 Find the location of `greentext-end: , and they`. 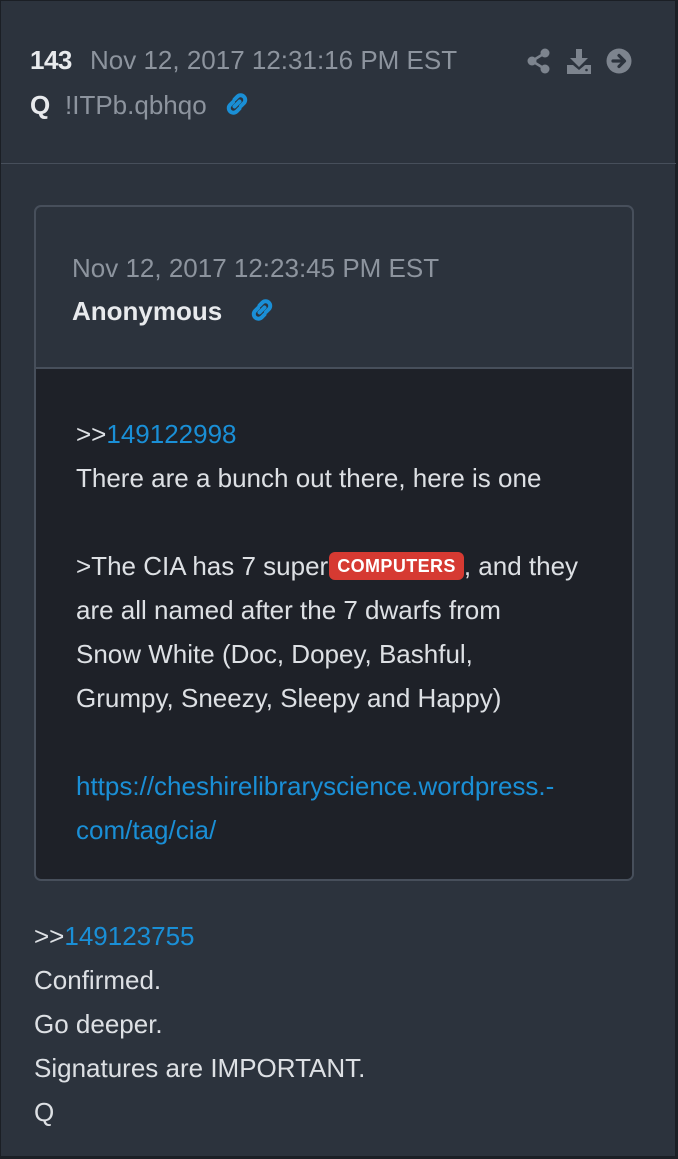

greentext-end: , and they is located at coordinates (521, 566).